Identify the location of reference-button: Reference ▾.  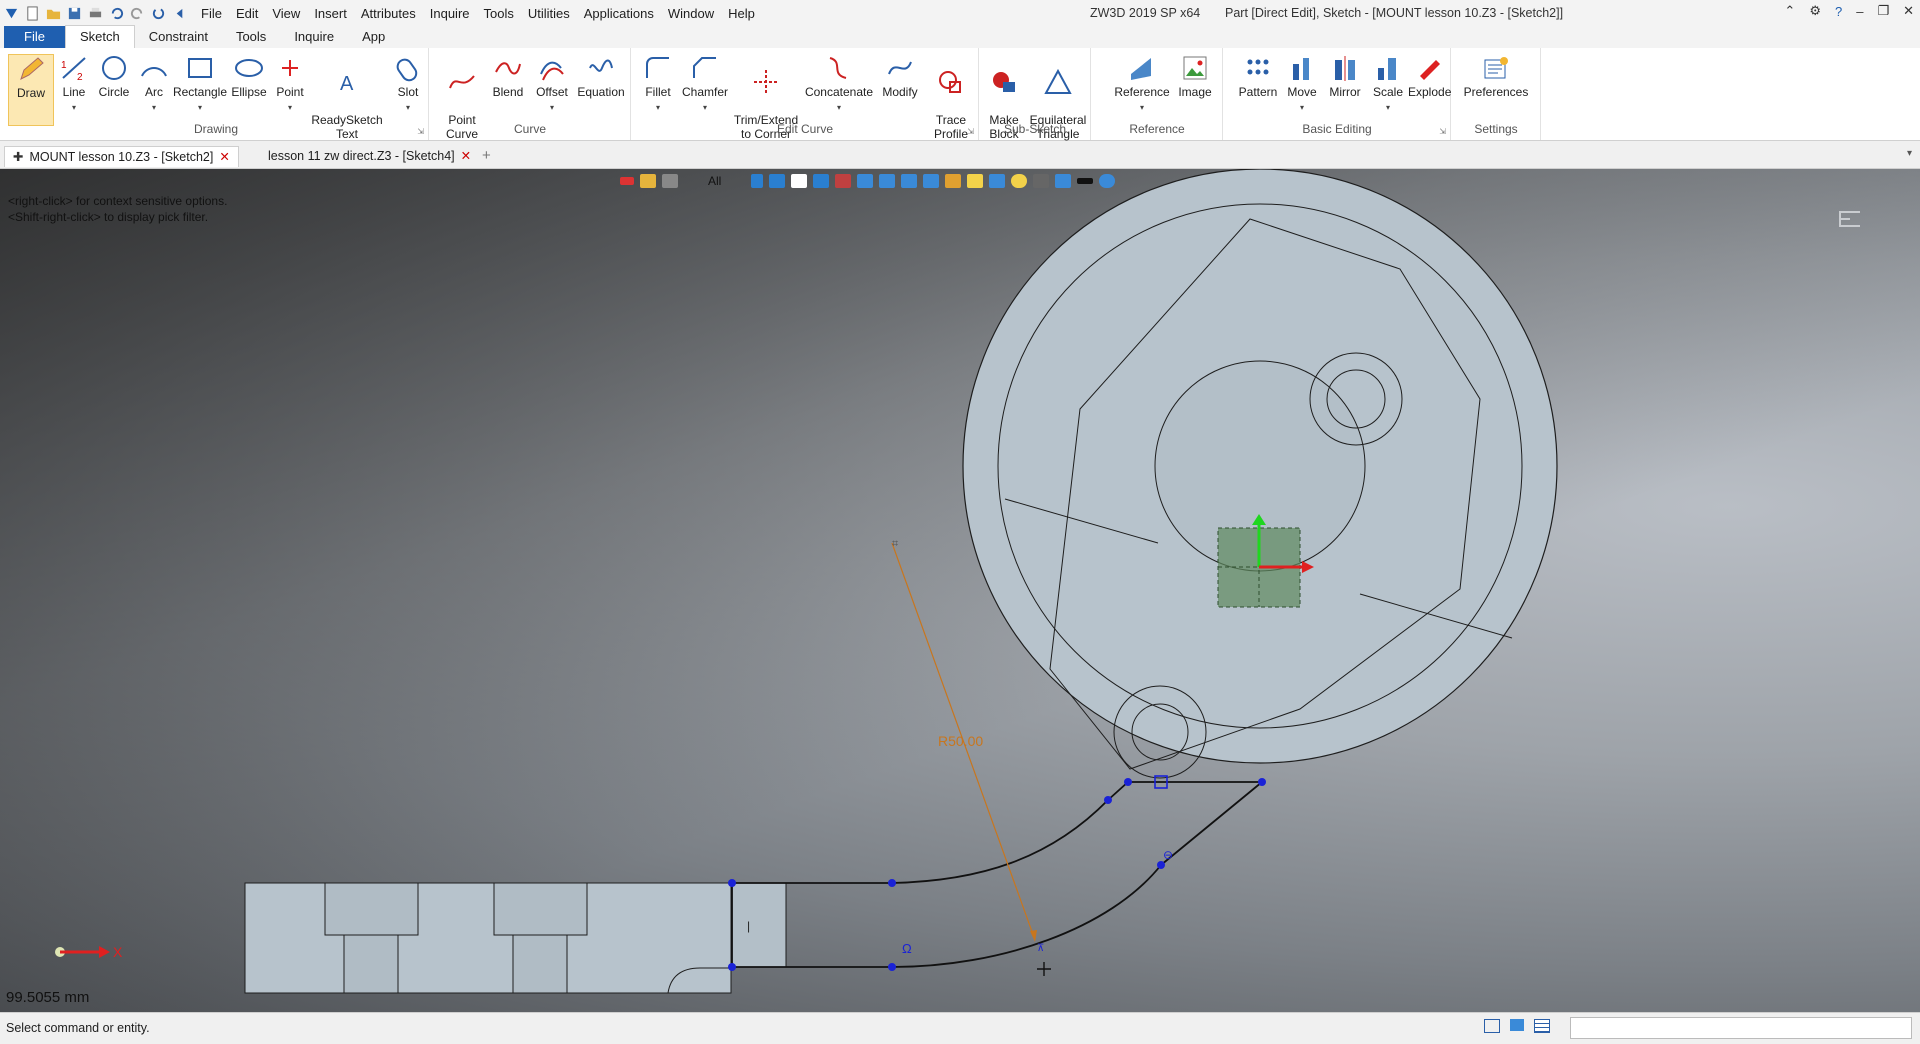
(1142, 84).